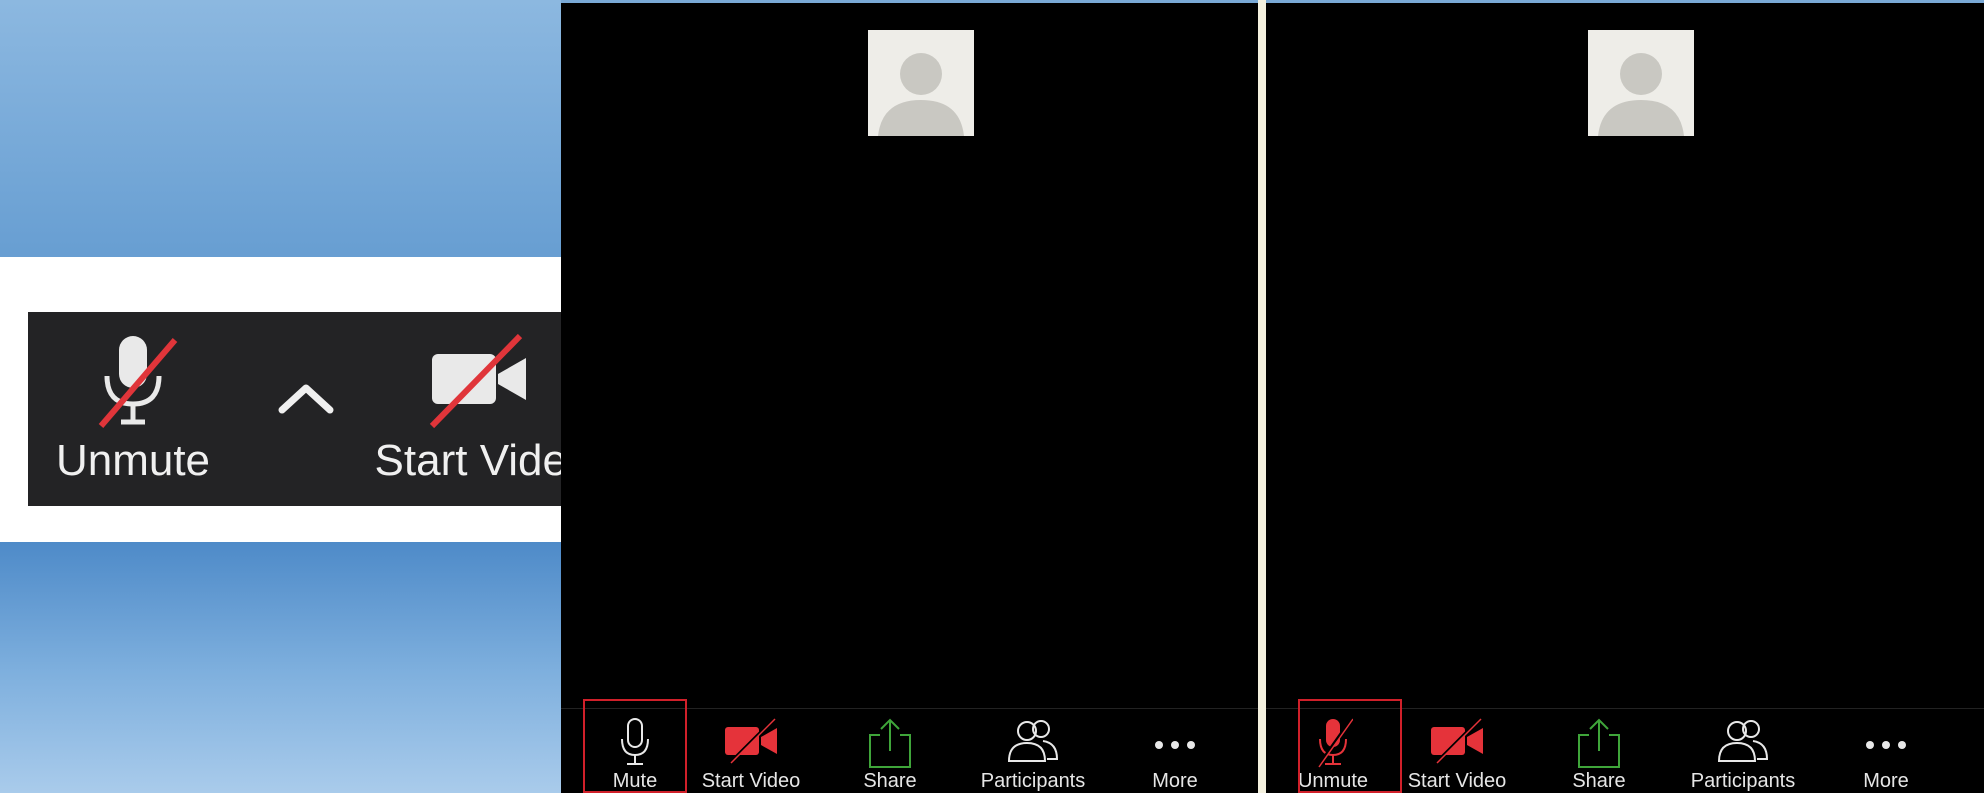 The height and width of the screenshot is (793, 1984). Describe the element at coordinates (306, 398) in the screenshot. I see `caret-up-icon` at that location.